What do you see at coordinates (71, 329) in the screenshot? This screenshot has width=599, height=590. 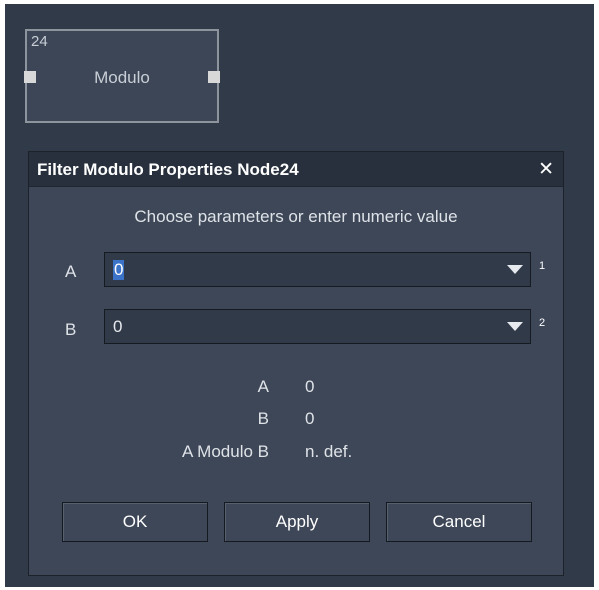 I see `param-b-label: B` at bounding box center [71, 329].